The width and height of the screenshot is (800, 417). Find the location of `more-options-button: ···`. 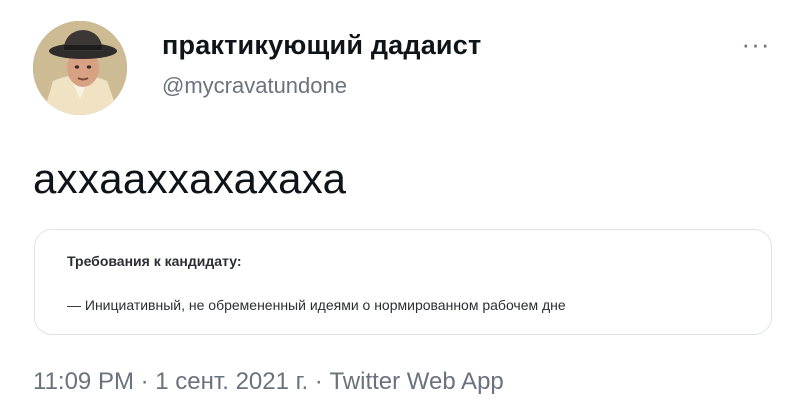

more-options-button: ··· is located at coordinates (756, 44).